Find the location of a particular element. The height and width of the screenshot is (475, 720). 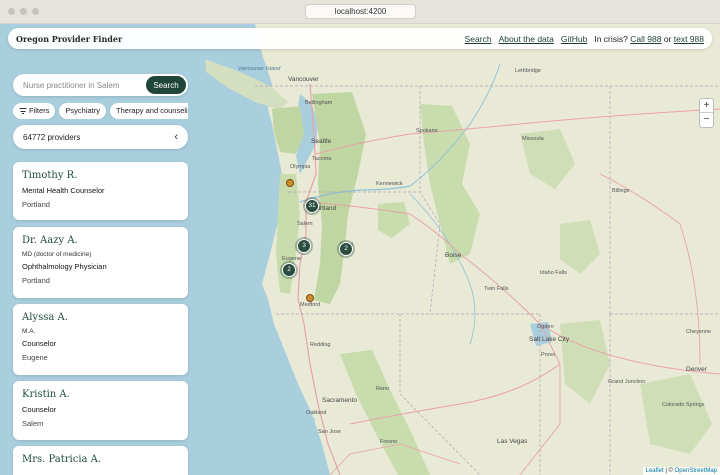

provider-name: Mrs. Patricia A. is located at coordinates (62, 459).